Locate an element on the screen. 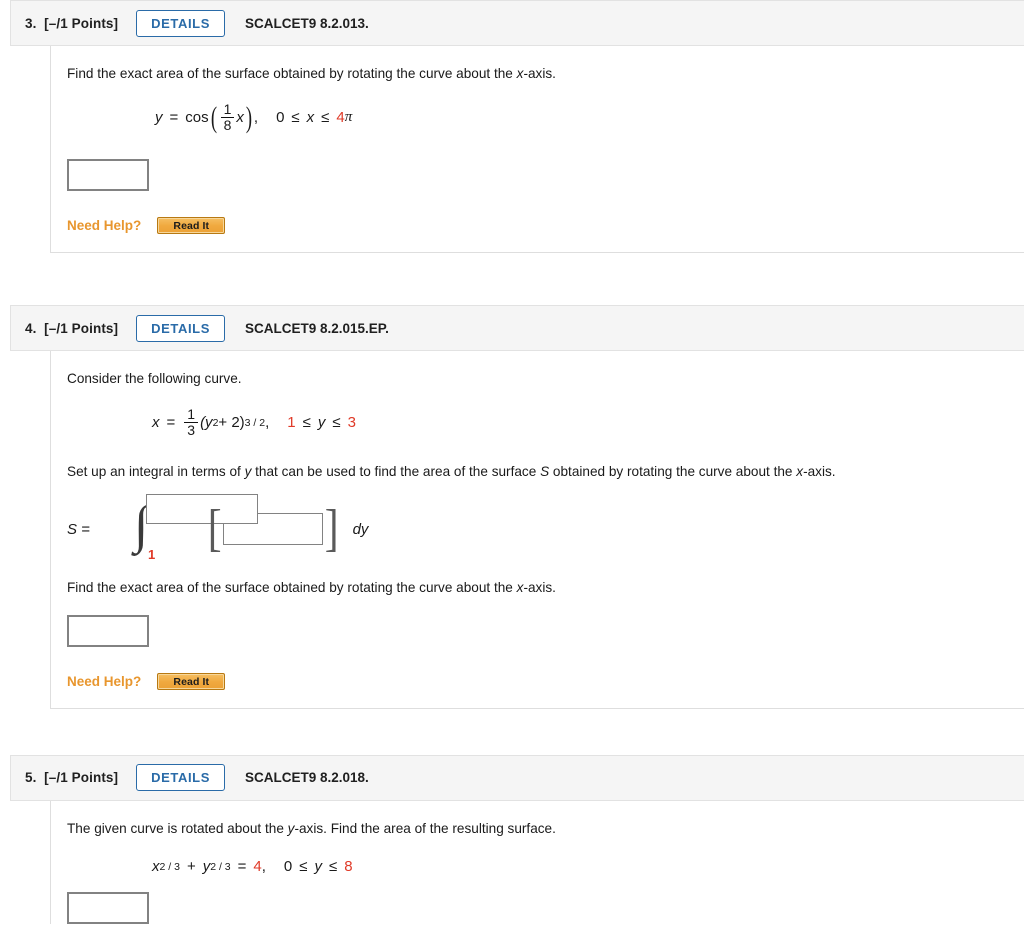 The width and height of the screenshot is (1024, 944). problem-5-answer-input is located at coordinates (108, 908).